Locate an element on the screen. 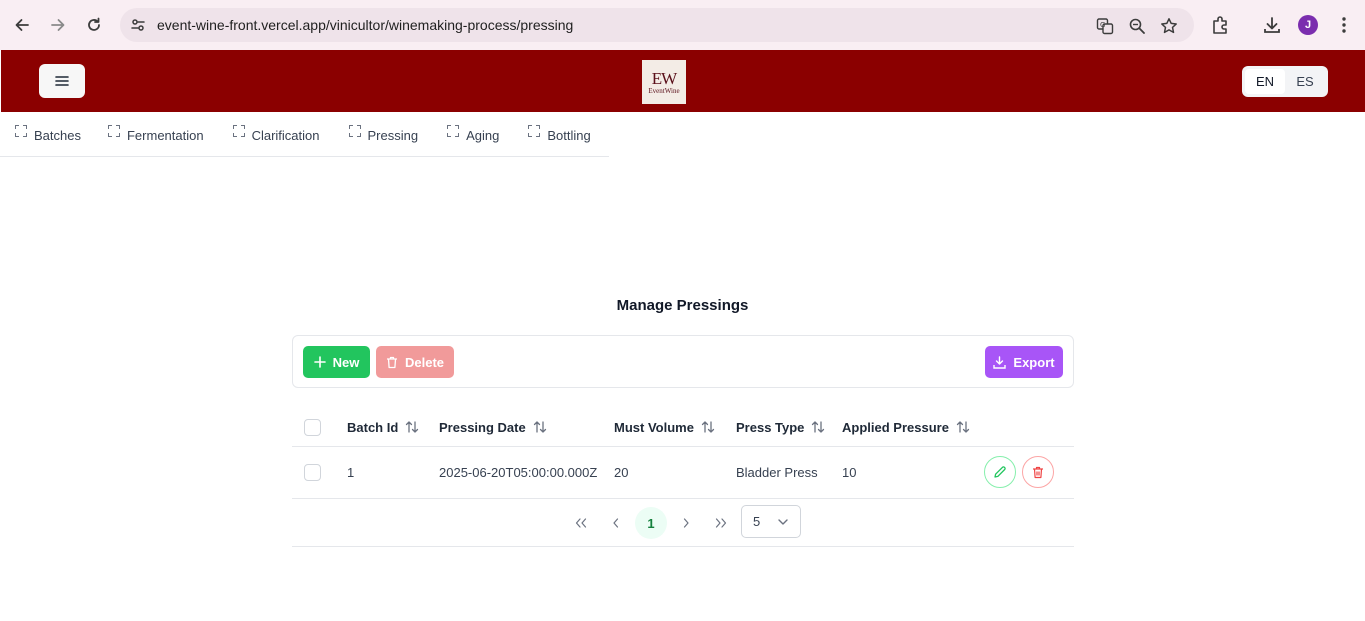 Image resolution: width=1365 pixels, height=621 pixels. cell-press-type: Bladder Press is located at coordinates (777, 472).